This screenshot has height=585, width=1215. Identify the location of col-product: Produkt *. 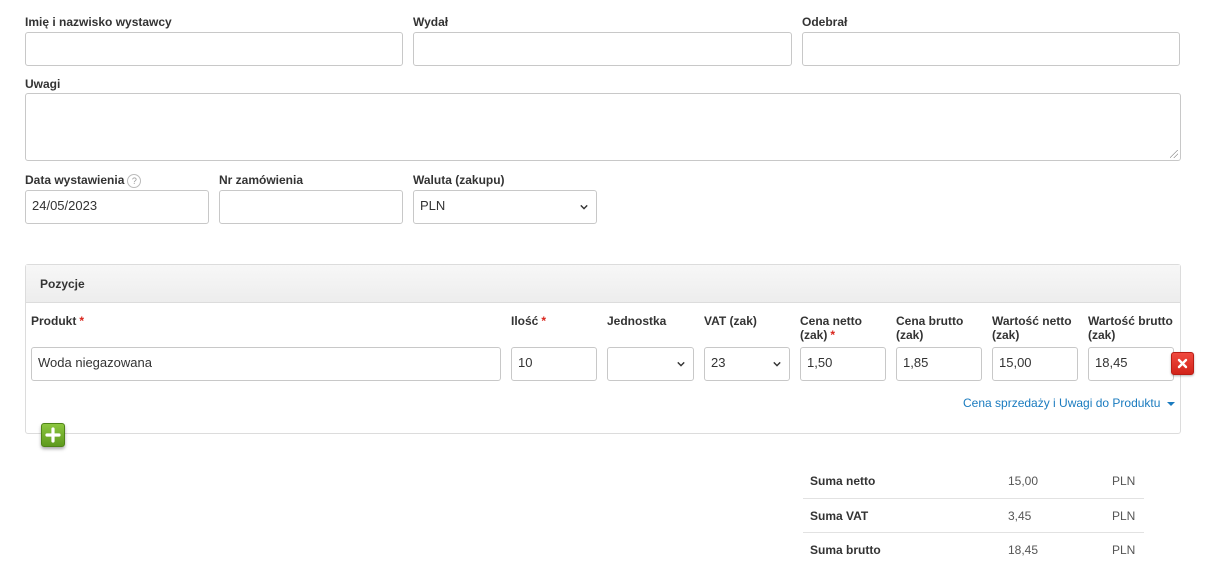
(57, 321).